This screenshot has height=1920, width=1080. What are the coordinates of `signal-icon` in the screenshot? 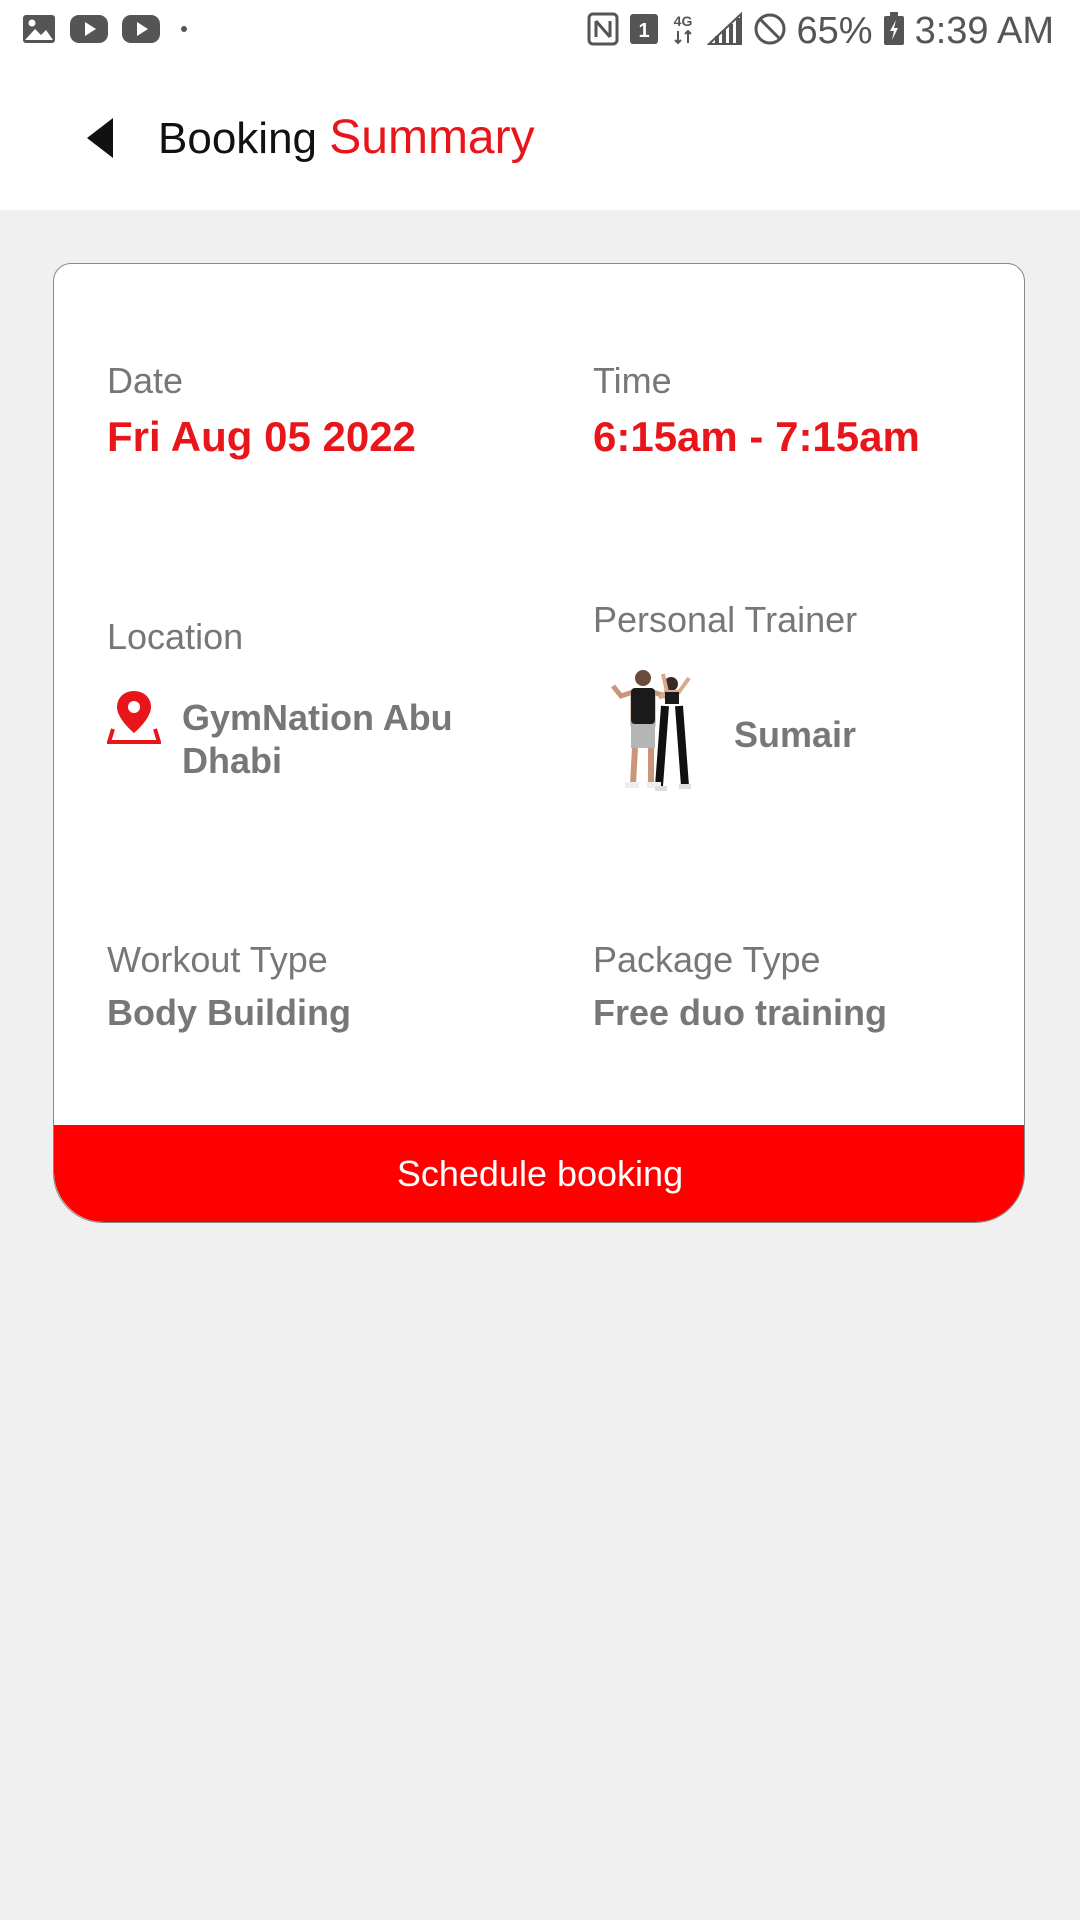 It's located at (724, 31).